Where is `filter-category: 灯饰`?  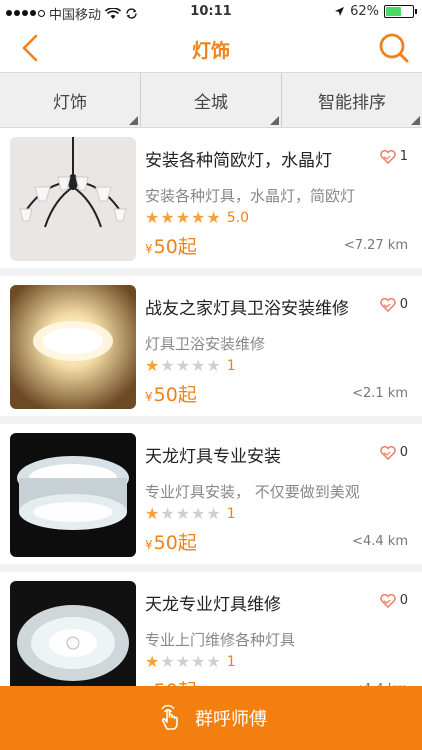 filter-category: 灯饰 is located at coordinates (70, 100).